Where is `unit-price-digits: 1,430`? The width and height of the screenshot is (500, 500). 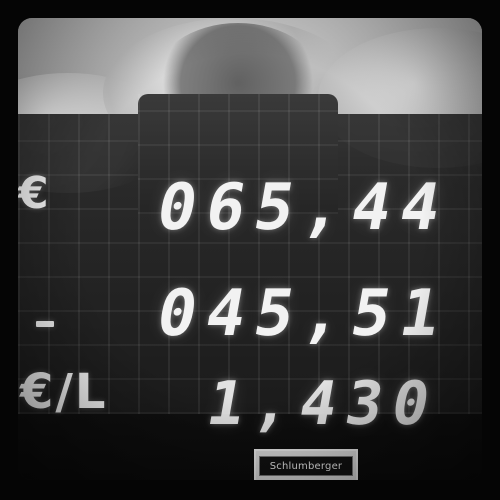 unit-price-digits: 1,430 is located at coordinates (323, 404).